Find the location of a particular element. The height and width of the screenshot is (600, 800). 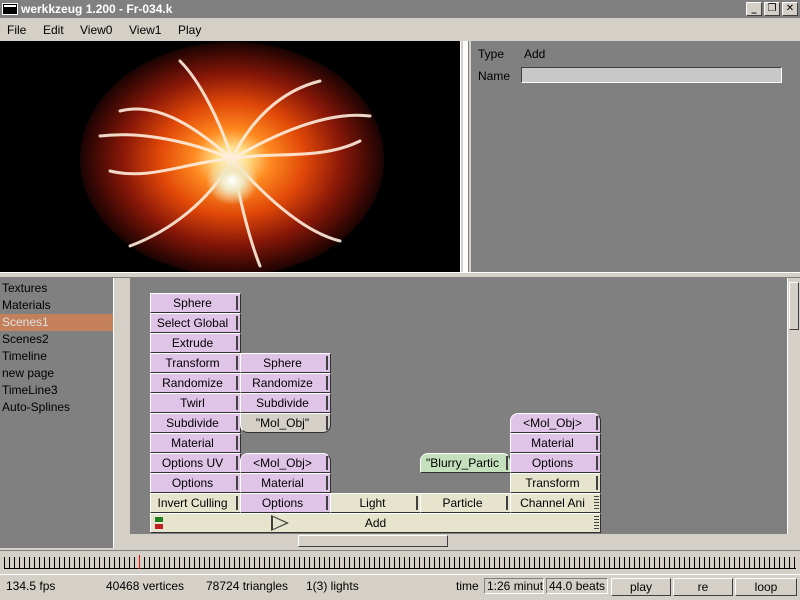

op-transform: Transform is located at coordinates (195, 363).